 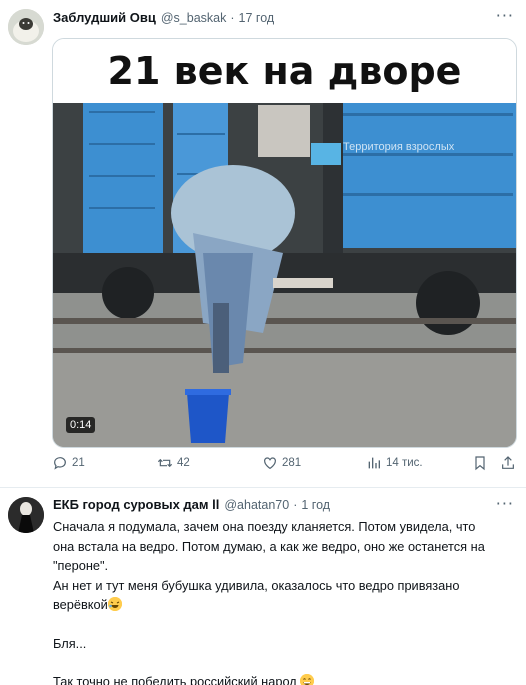 I want to click on views-button: 14 тис., so click(x=394, y=463).